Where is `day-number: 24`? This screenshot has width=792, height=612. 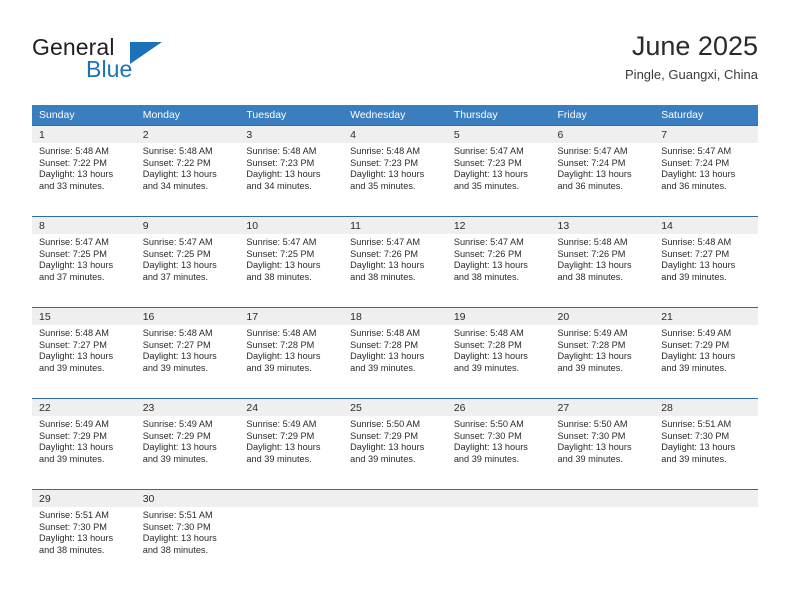 day-number: 24 is located at coordinates (291, 407).